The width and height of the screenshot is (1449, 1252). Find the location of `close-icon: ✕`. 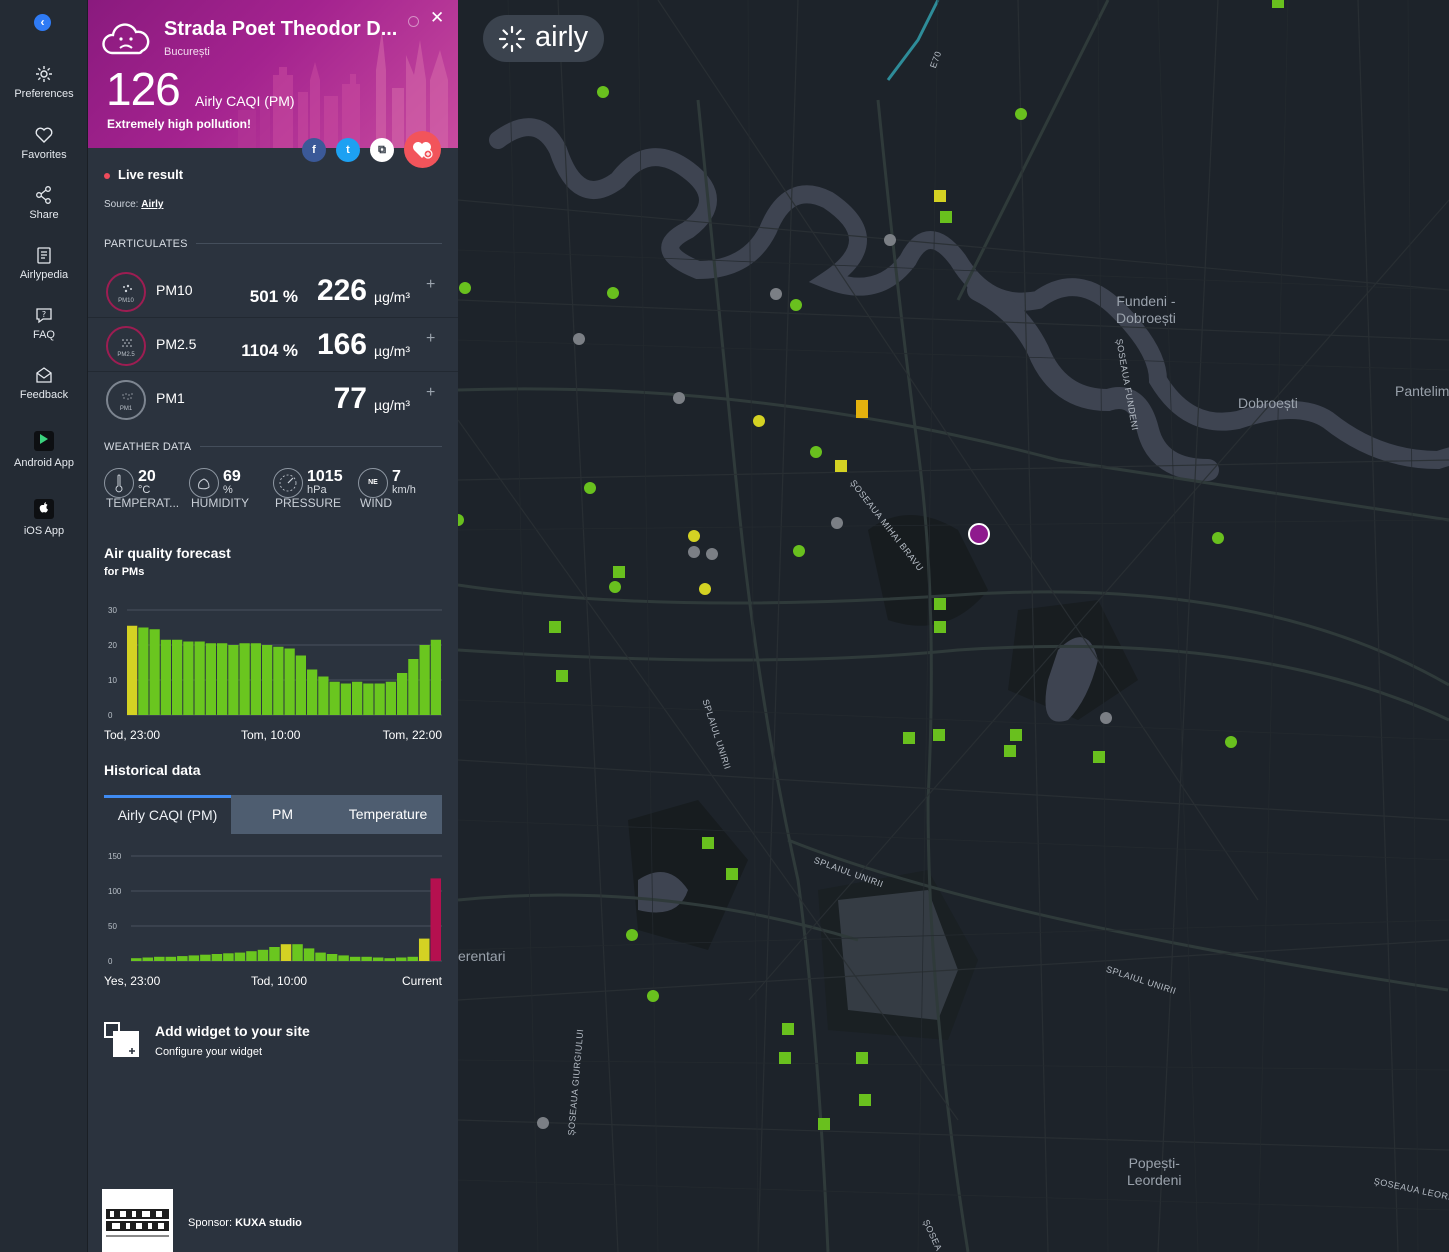

close-icon: ✕ is located at coordinates (437, 18).